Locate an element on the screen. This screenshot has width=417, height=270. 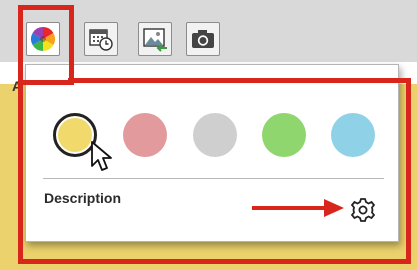
image-import-icon is located at coordinates (155, 40).